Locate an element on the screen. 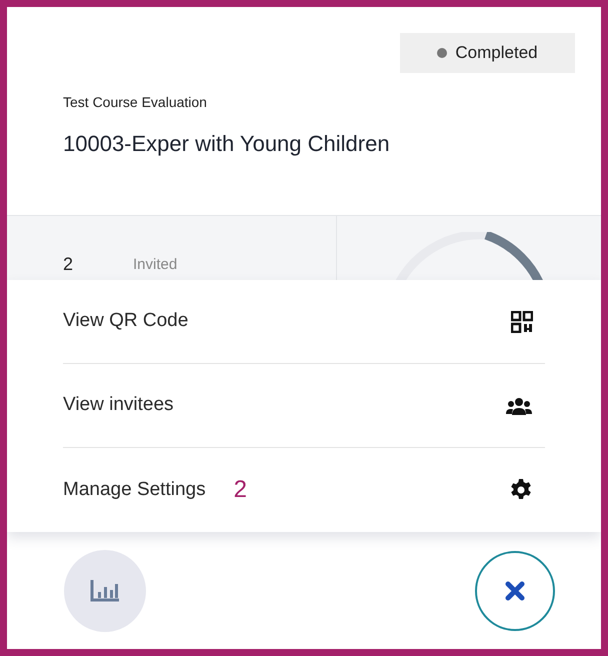  menu-item-label: View QR Code is located at coordinates (125, 321).